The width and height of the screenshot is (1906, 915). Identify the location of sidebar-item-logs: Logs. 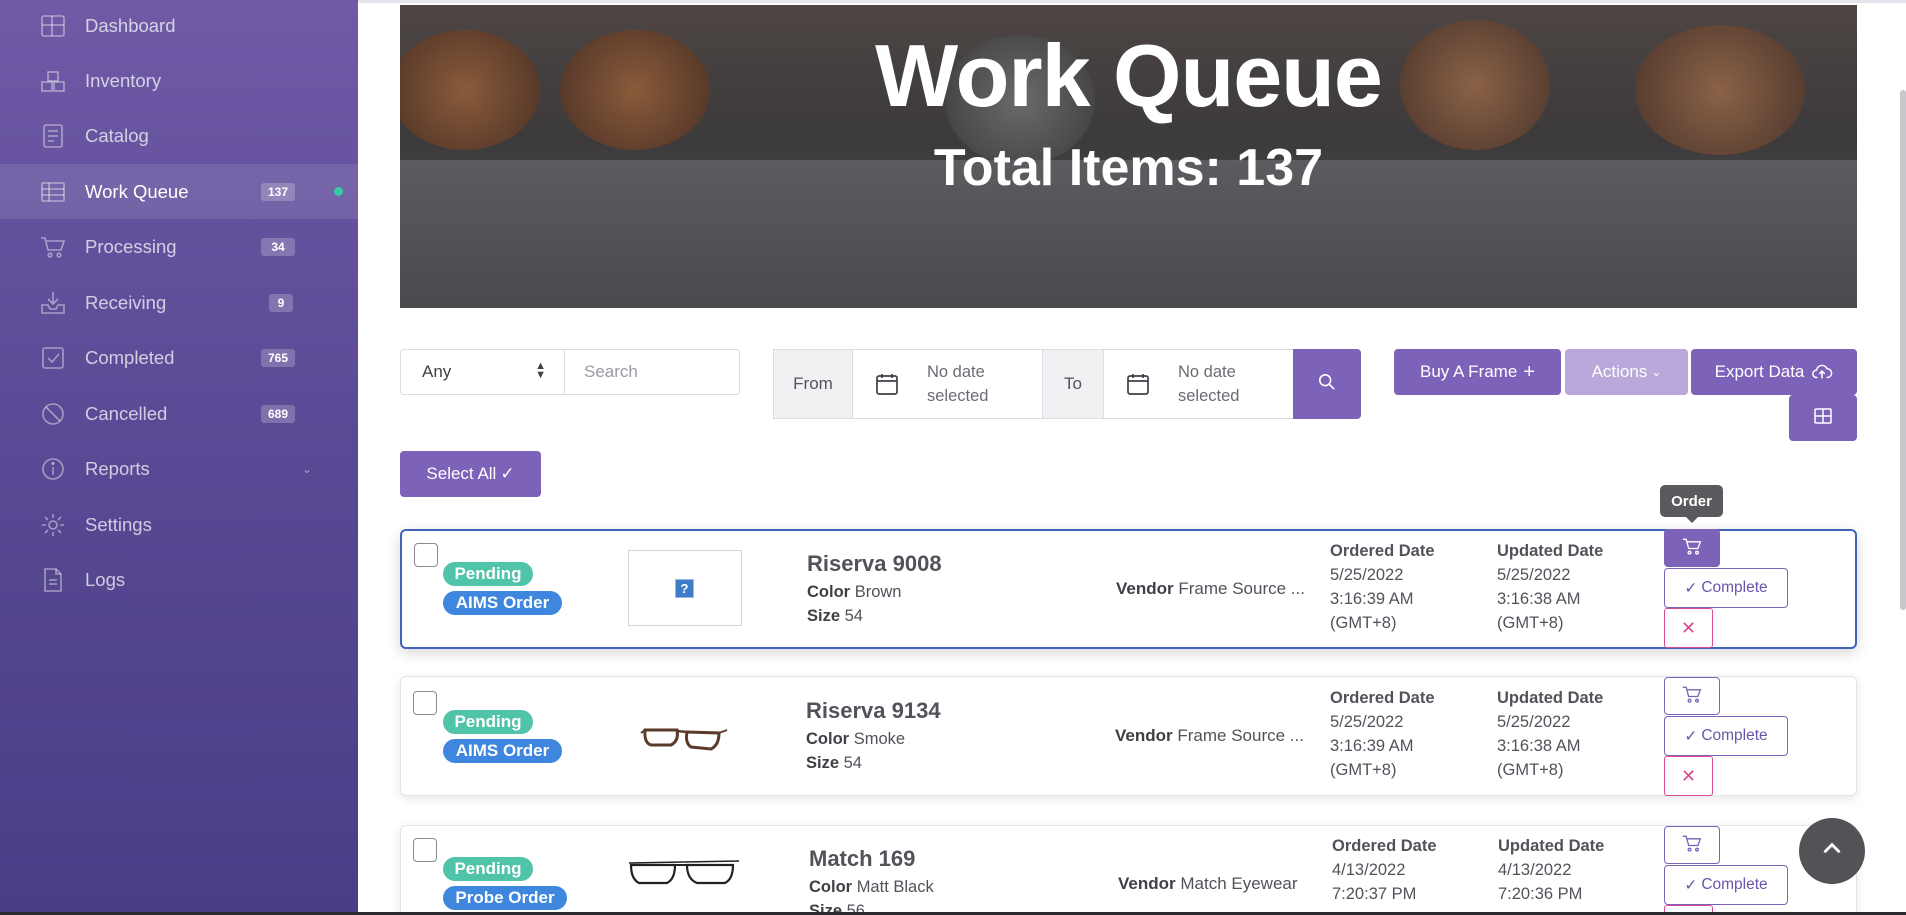
(179, 579).